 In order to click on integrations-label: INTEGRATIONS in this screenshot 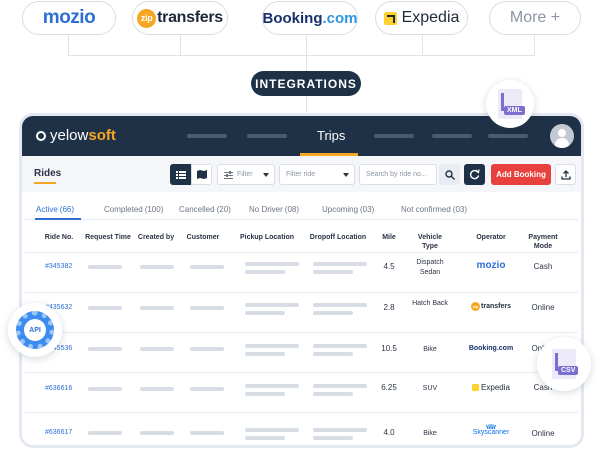, I will do `click(306, 83)`.